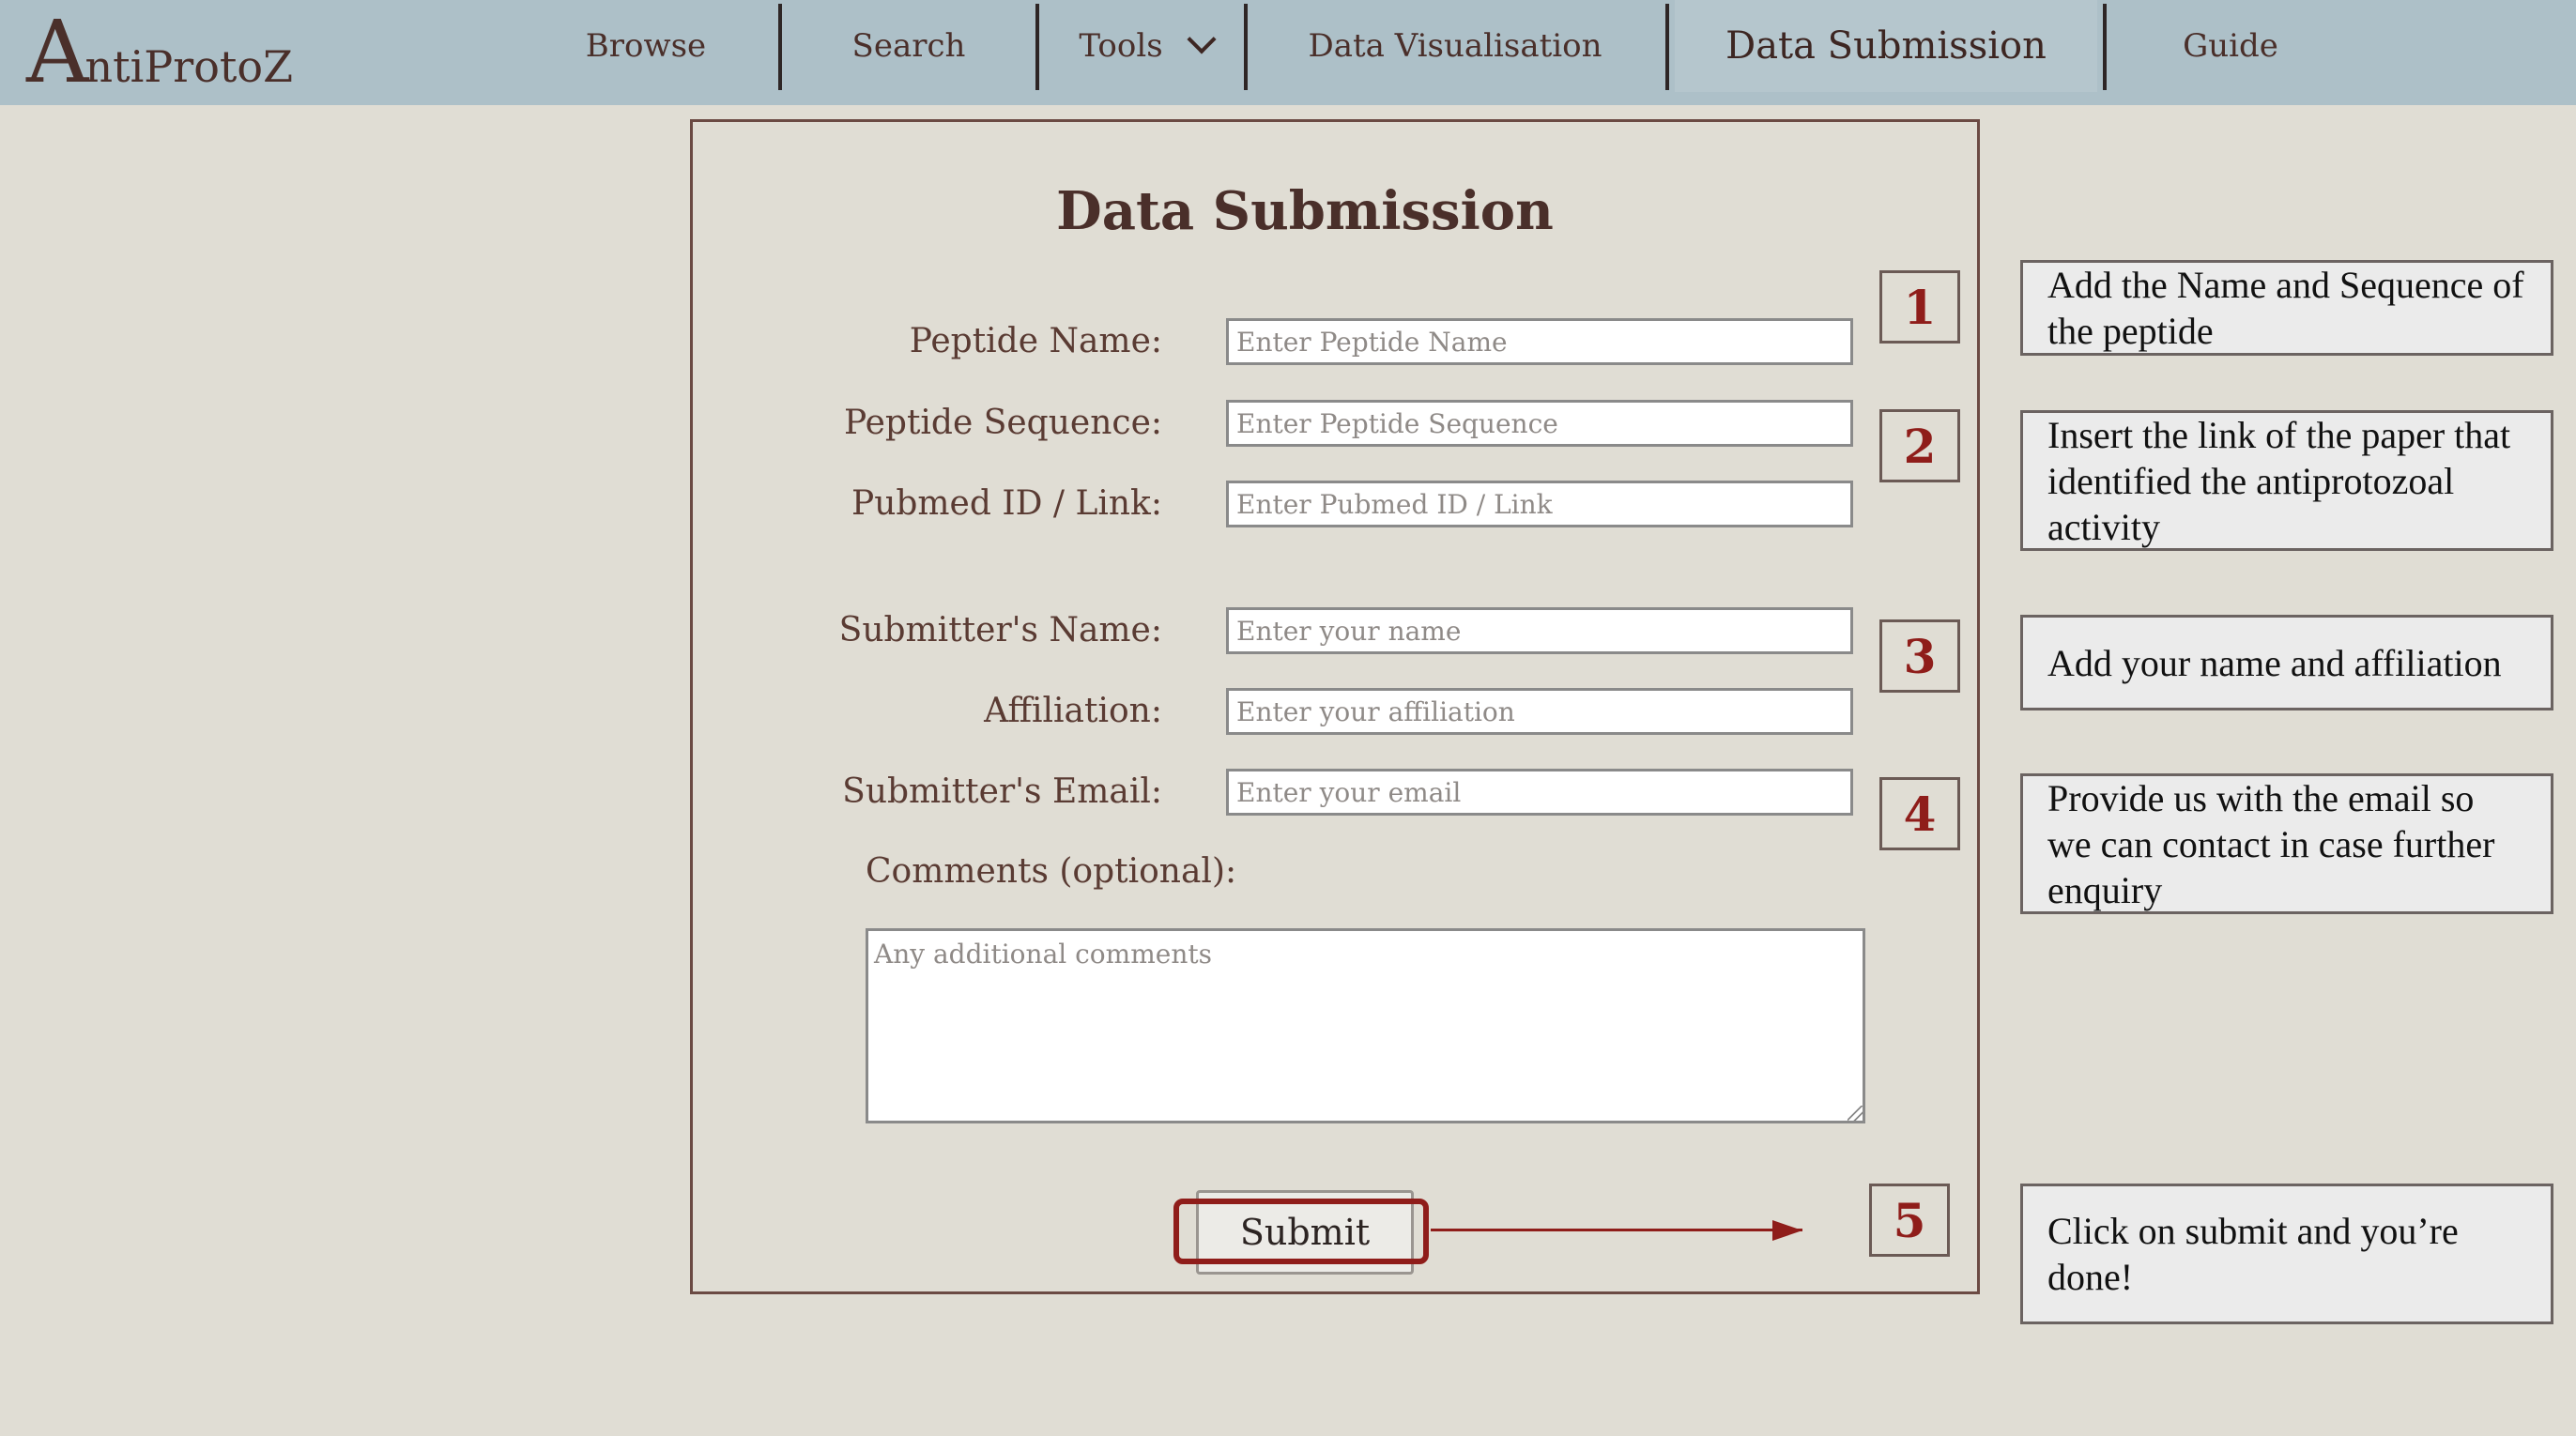 This screenshot has height=1436, width=2576. I want to click on logo-text: ntiProtoZ, so click(189, 66).